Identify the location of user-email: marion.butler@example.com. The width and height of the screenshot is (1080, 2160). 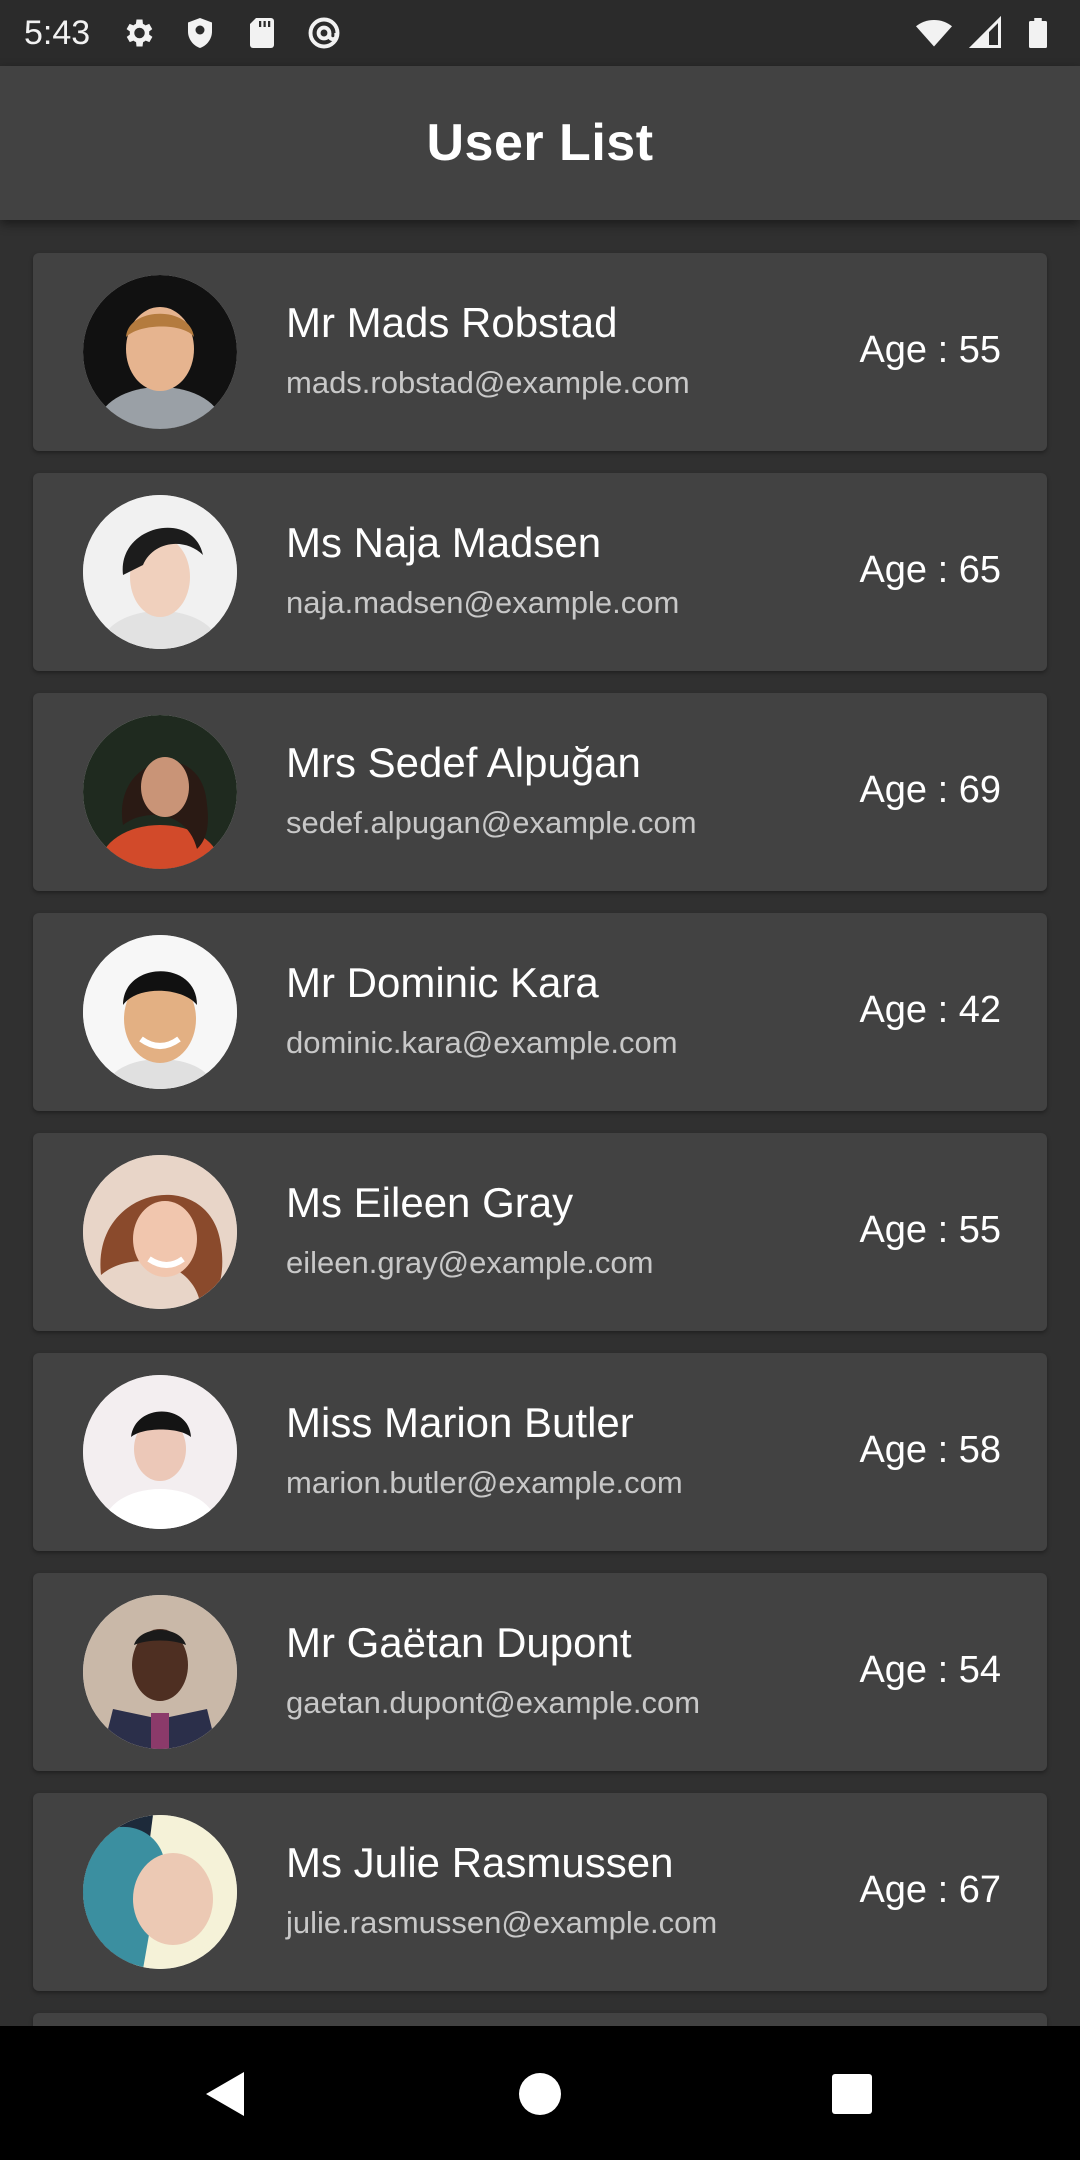
(484, 1482).